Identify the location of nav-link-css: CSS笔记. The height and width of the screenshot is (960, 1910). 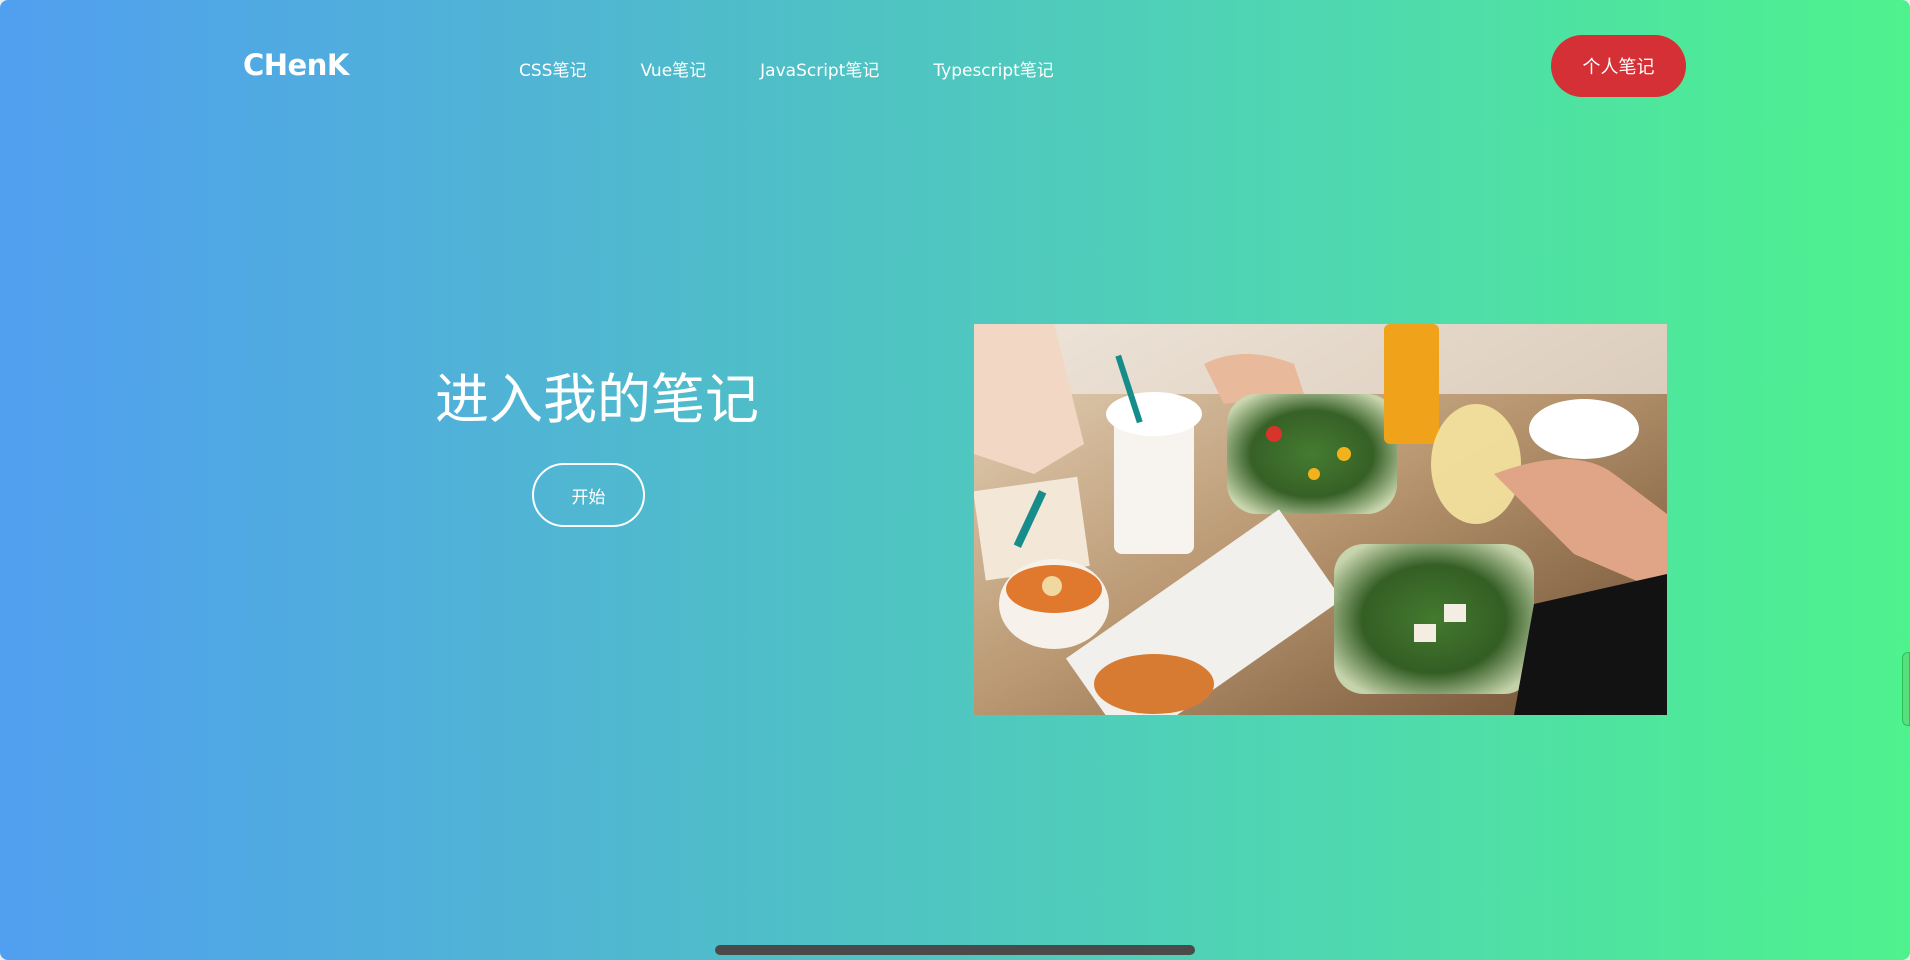
(552, 68).